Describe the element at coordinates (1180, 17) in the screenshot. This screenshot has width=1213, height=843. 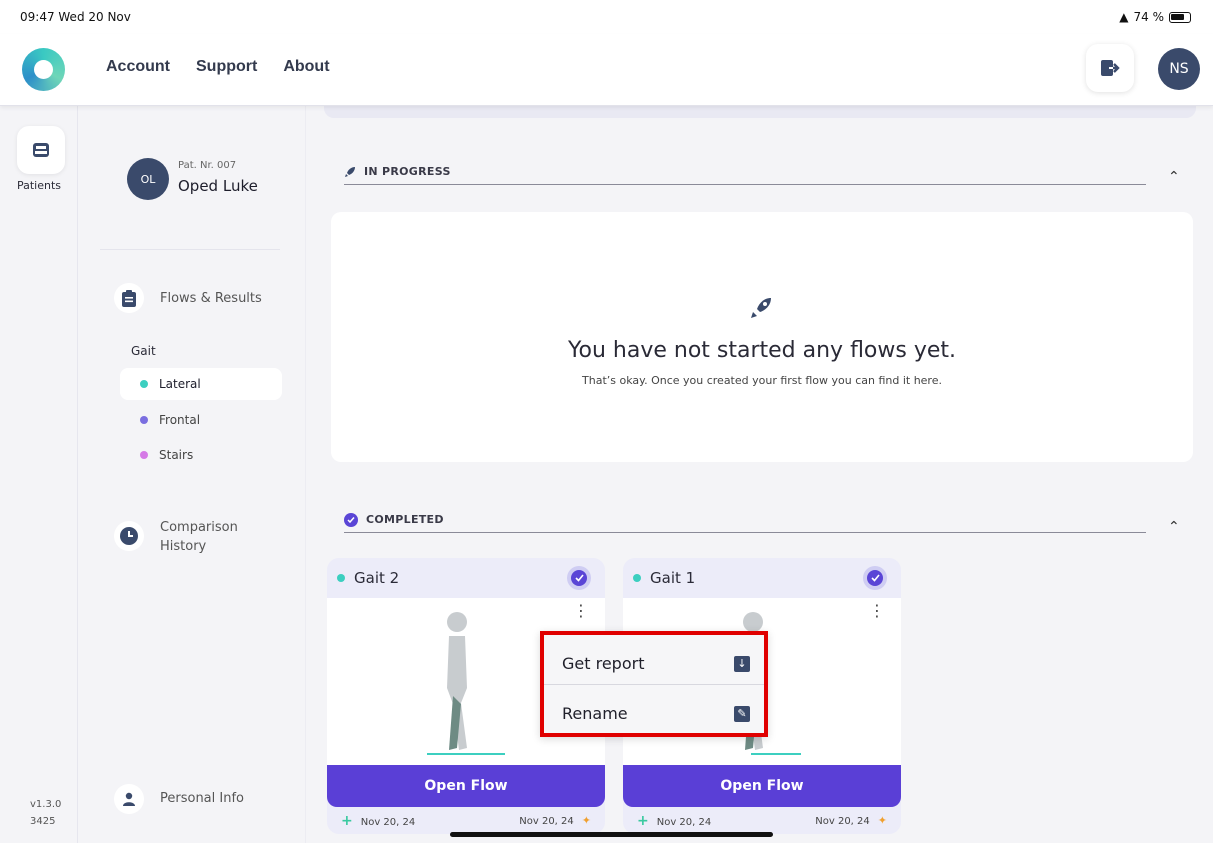
I see `battery-icon` at that location.